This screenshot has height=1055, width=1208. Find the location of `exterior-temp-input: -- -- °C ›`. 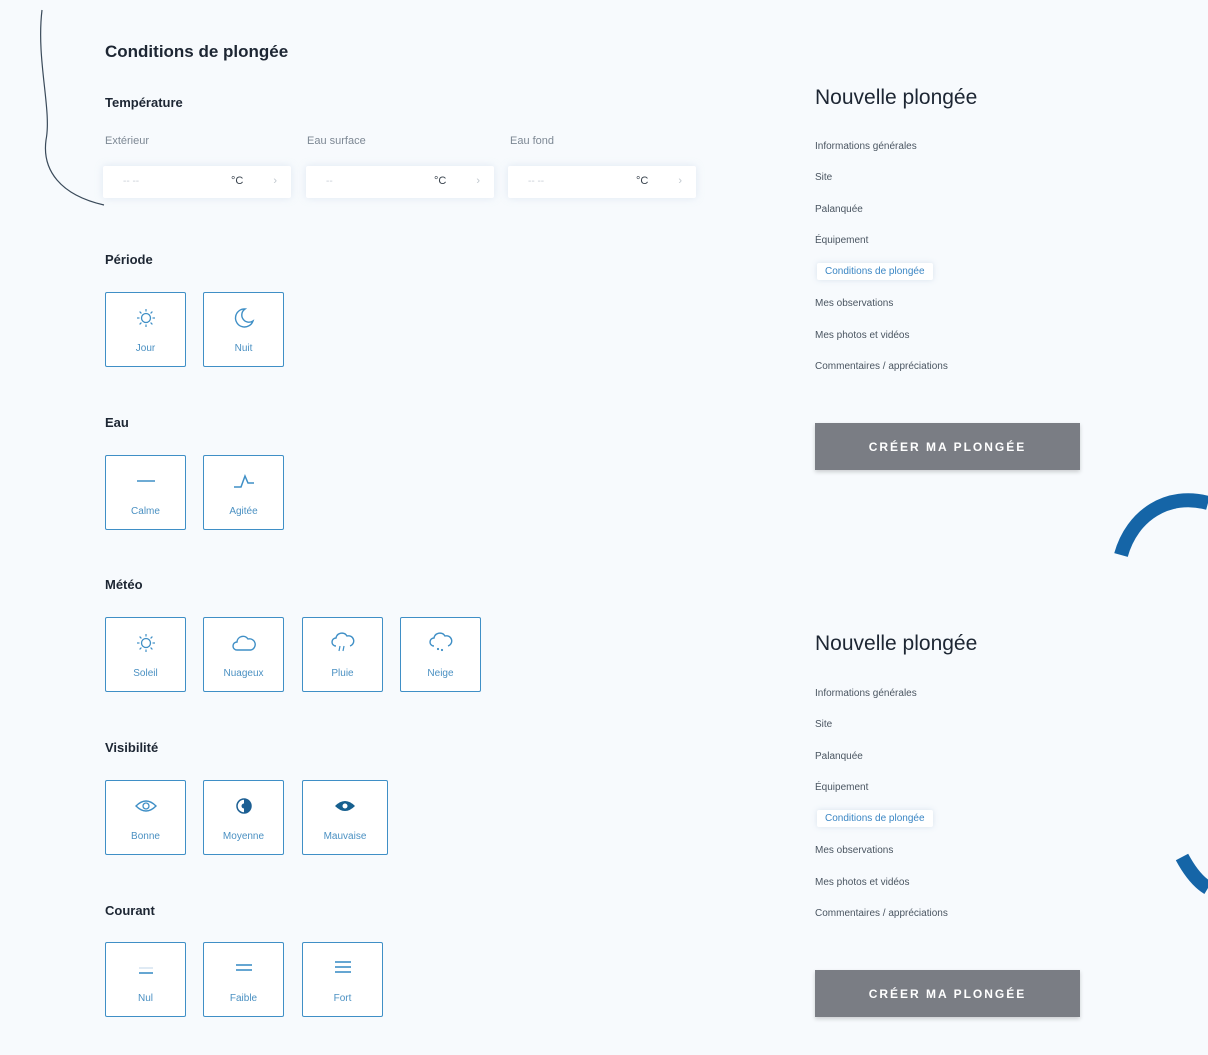

exterior-temp-input: -- -- °C › is located at coordinates (197, 182).